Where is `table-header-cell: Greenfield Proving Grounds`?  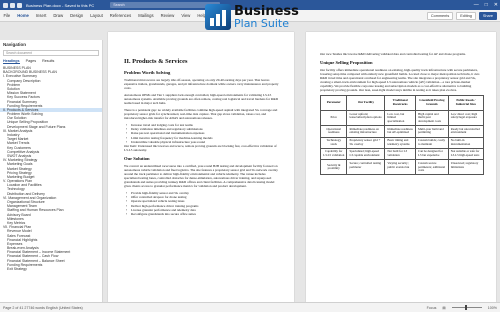 table-header-cell: Greenfield Proving Grounds is located at coordinates (432, 103).